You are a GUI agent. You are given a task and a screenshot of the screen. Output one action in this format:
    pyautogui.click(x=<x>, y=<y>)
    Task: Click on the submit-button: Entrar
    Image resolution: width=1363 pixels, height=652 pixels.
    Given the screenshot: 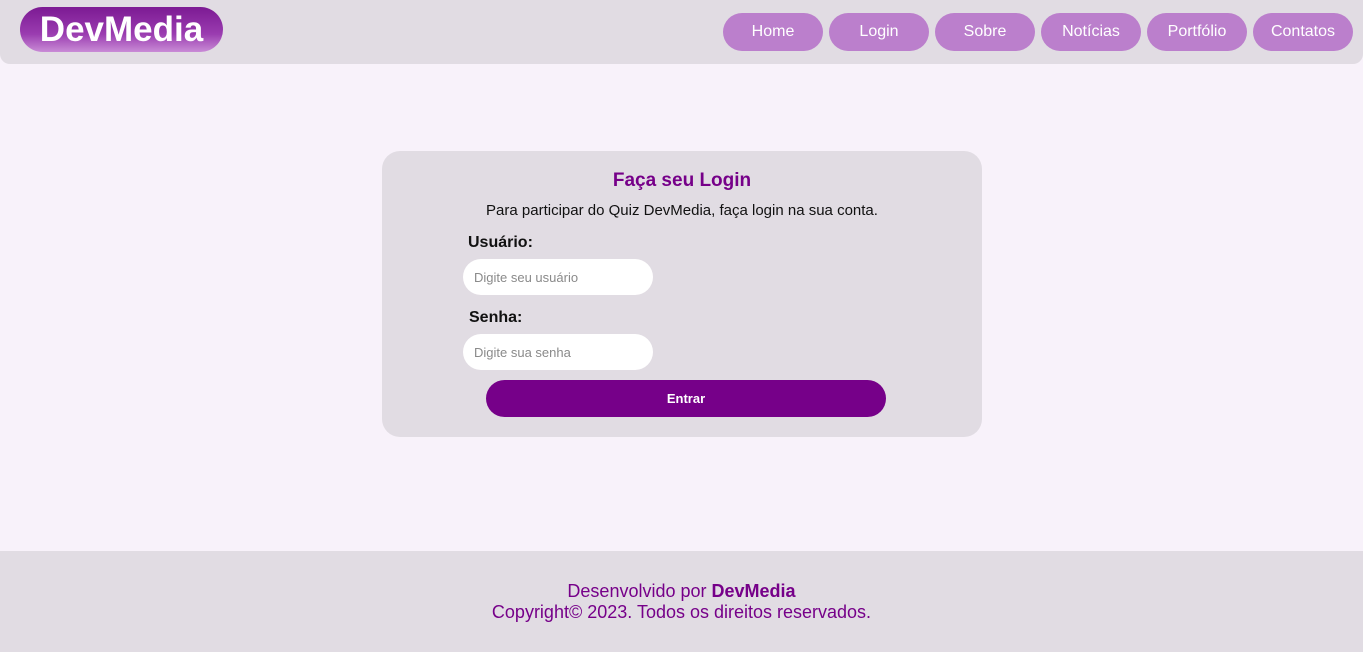 What is the action you would take?
    pyautogui.click(x=686, y=398)
    